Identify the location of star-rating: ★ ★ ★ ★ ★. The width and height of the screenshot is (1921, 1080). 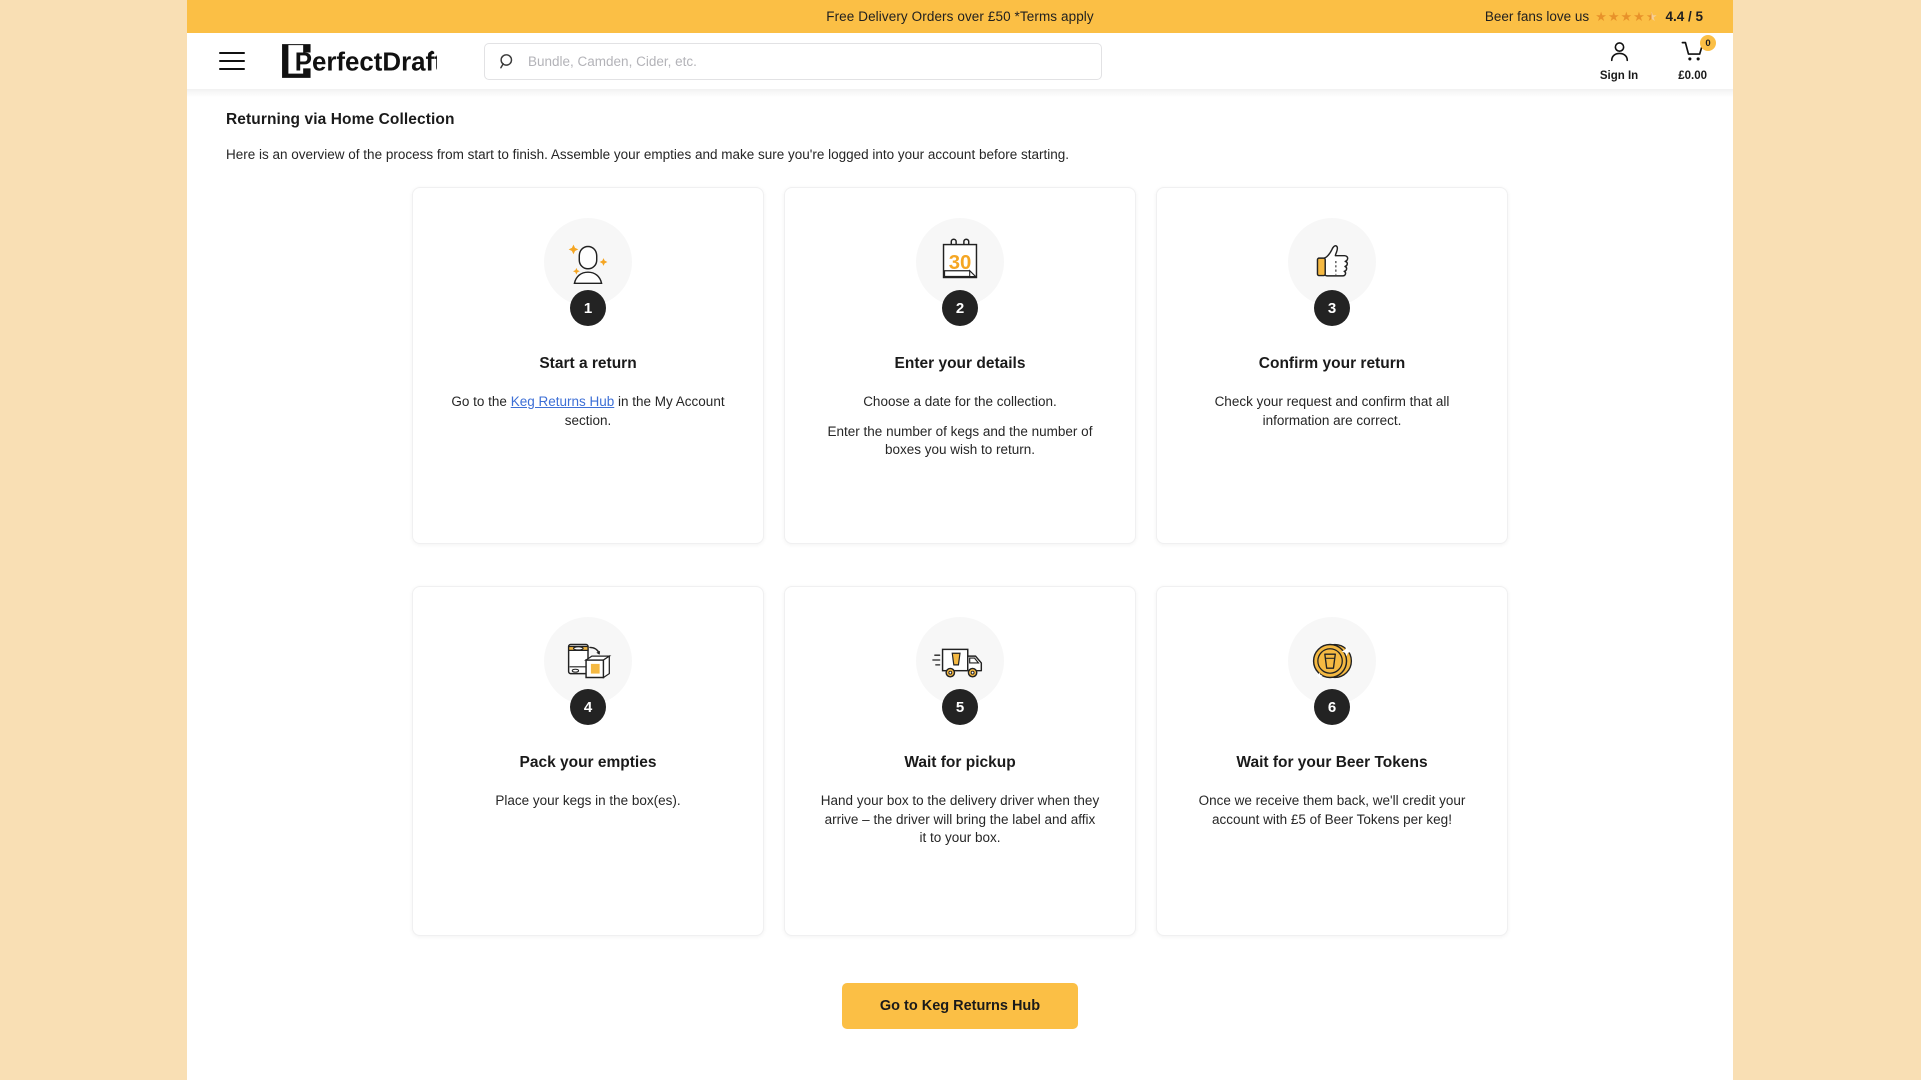
(1626, 16).